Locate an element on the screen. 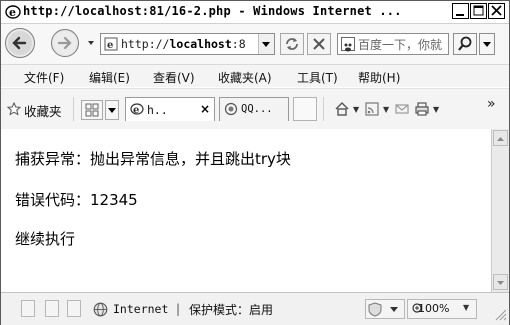 This screenshot has height=325, width=510. security-lock-button is located at coordinates (385, 309).